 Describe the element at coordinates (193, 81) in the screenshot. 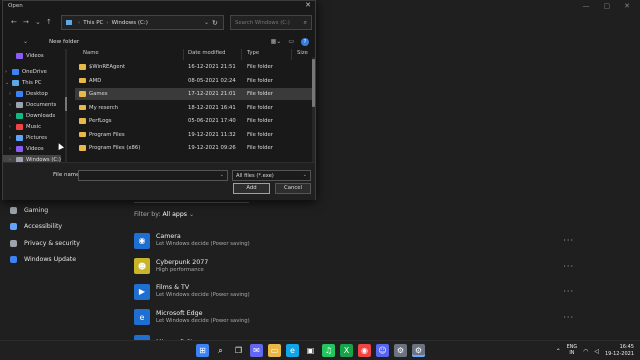

I see `file-row: AMD 08-05-2021 02:24 File folder` at that location.